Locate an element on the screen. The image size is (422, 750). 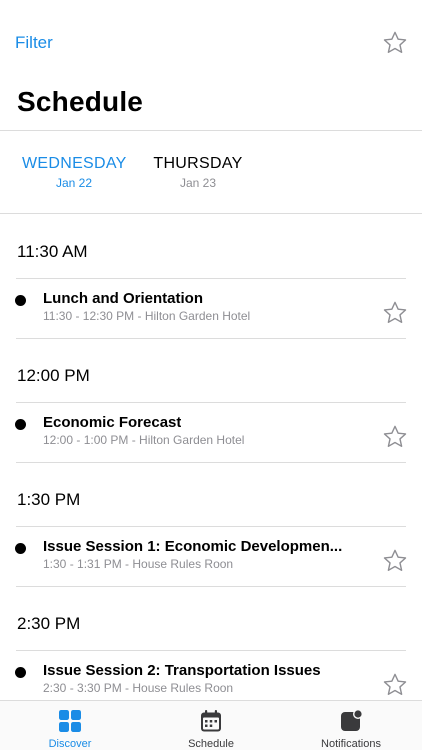
tab-thursday: THURSDAY Jan 23 is located at coordinates (198, 172).